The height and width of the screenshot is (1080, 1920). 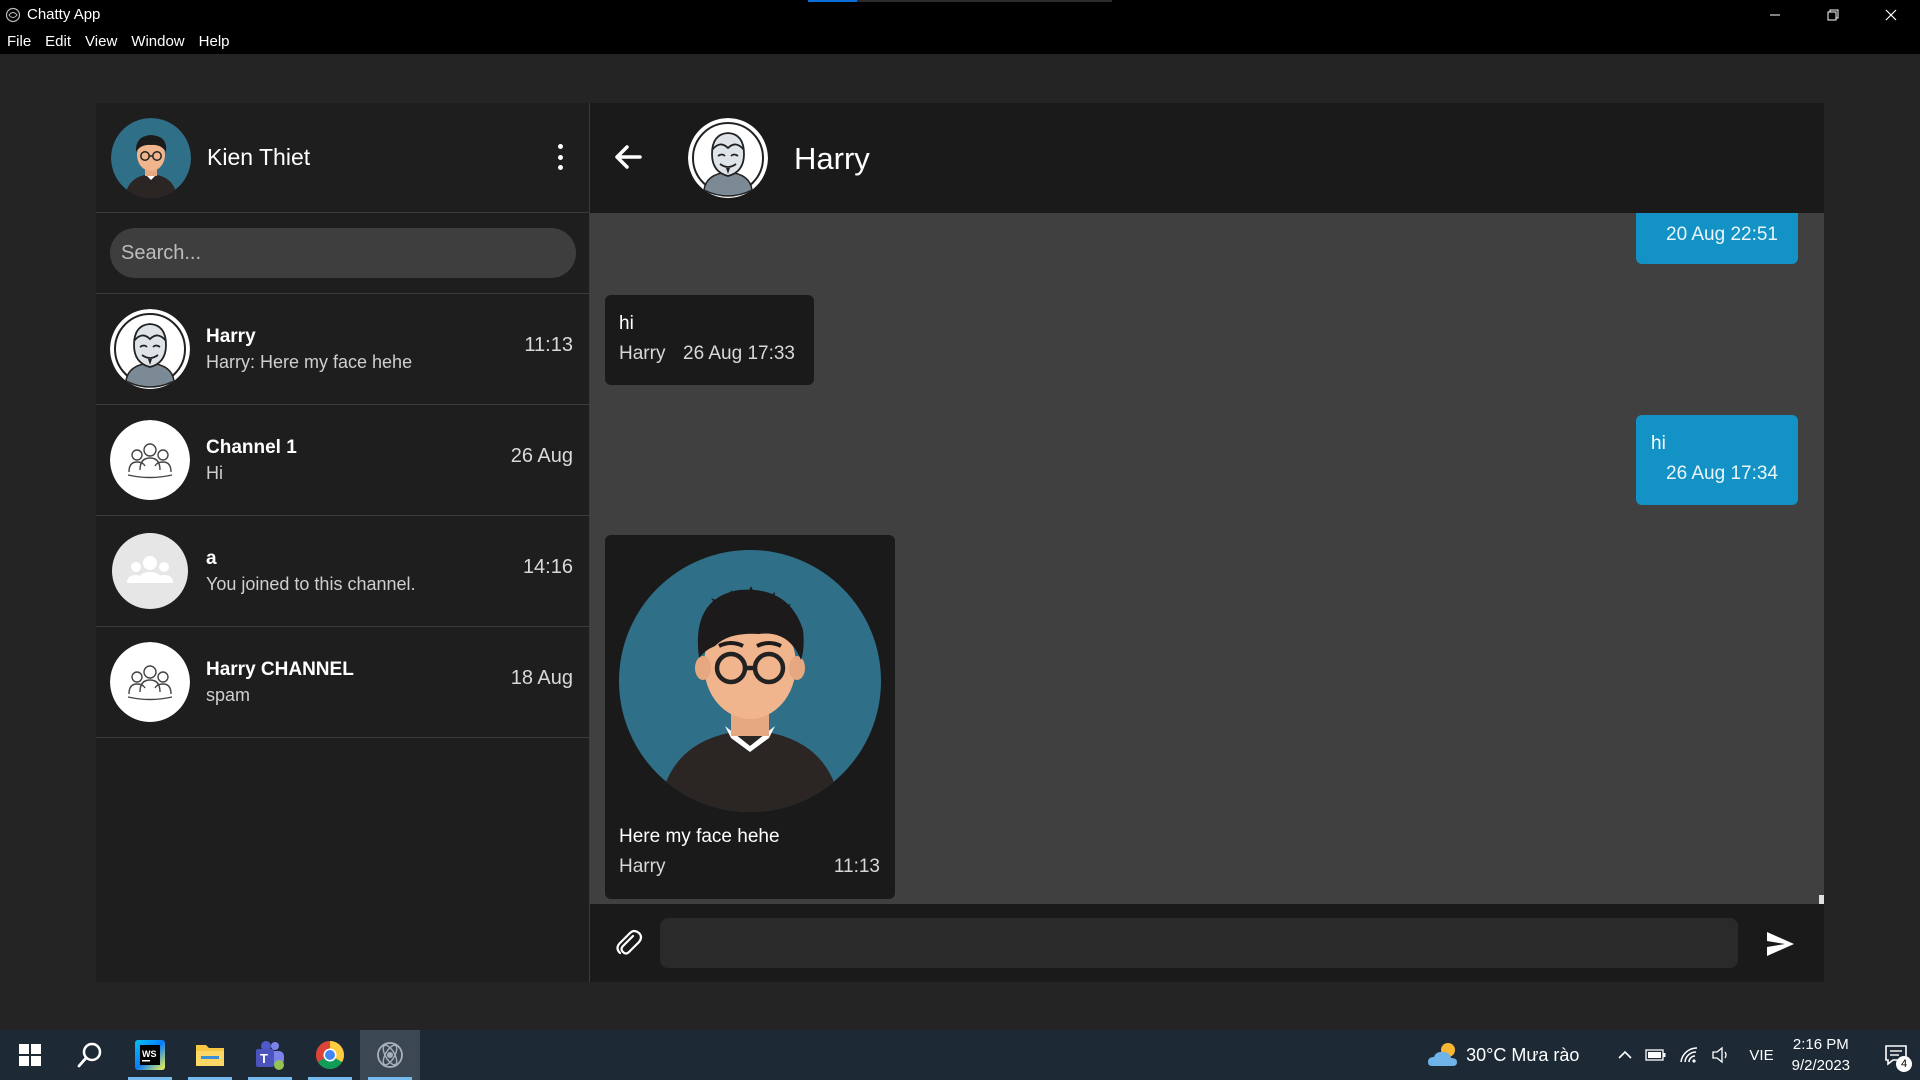 I want to click on message-bubble-outgoing: hi 26 Aug 17:34, so click(x=1717, y=460).